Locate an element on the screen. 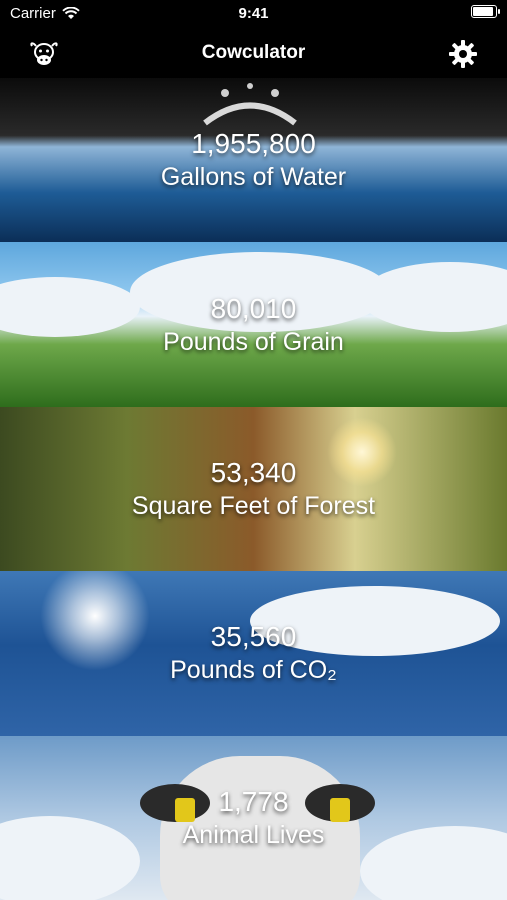  grain-value: 80,010 is located at coordinates (253, 308).